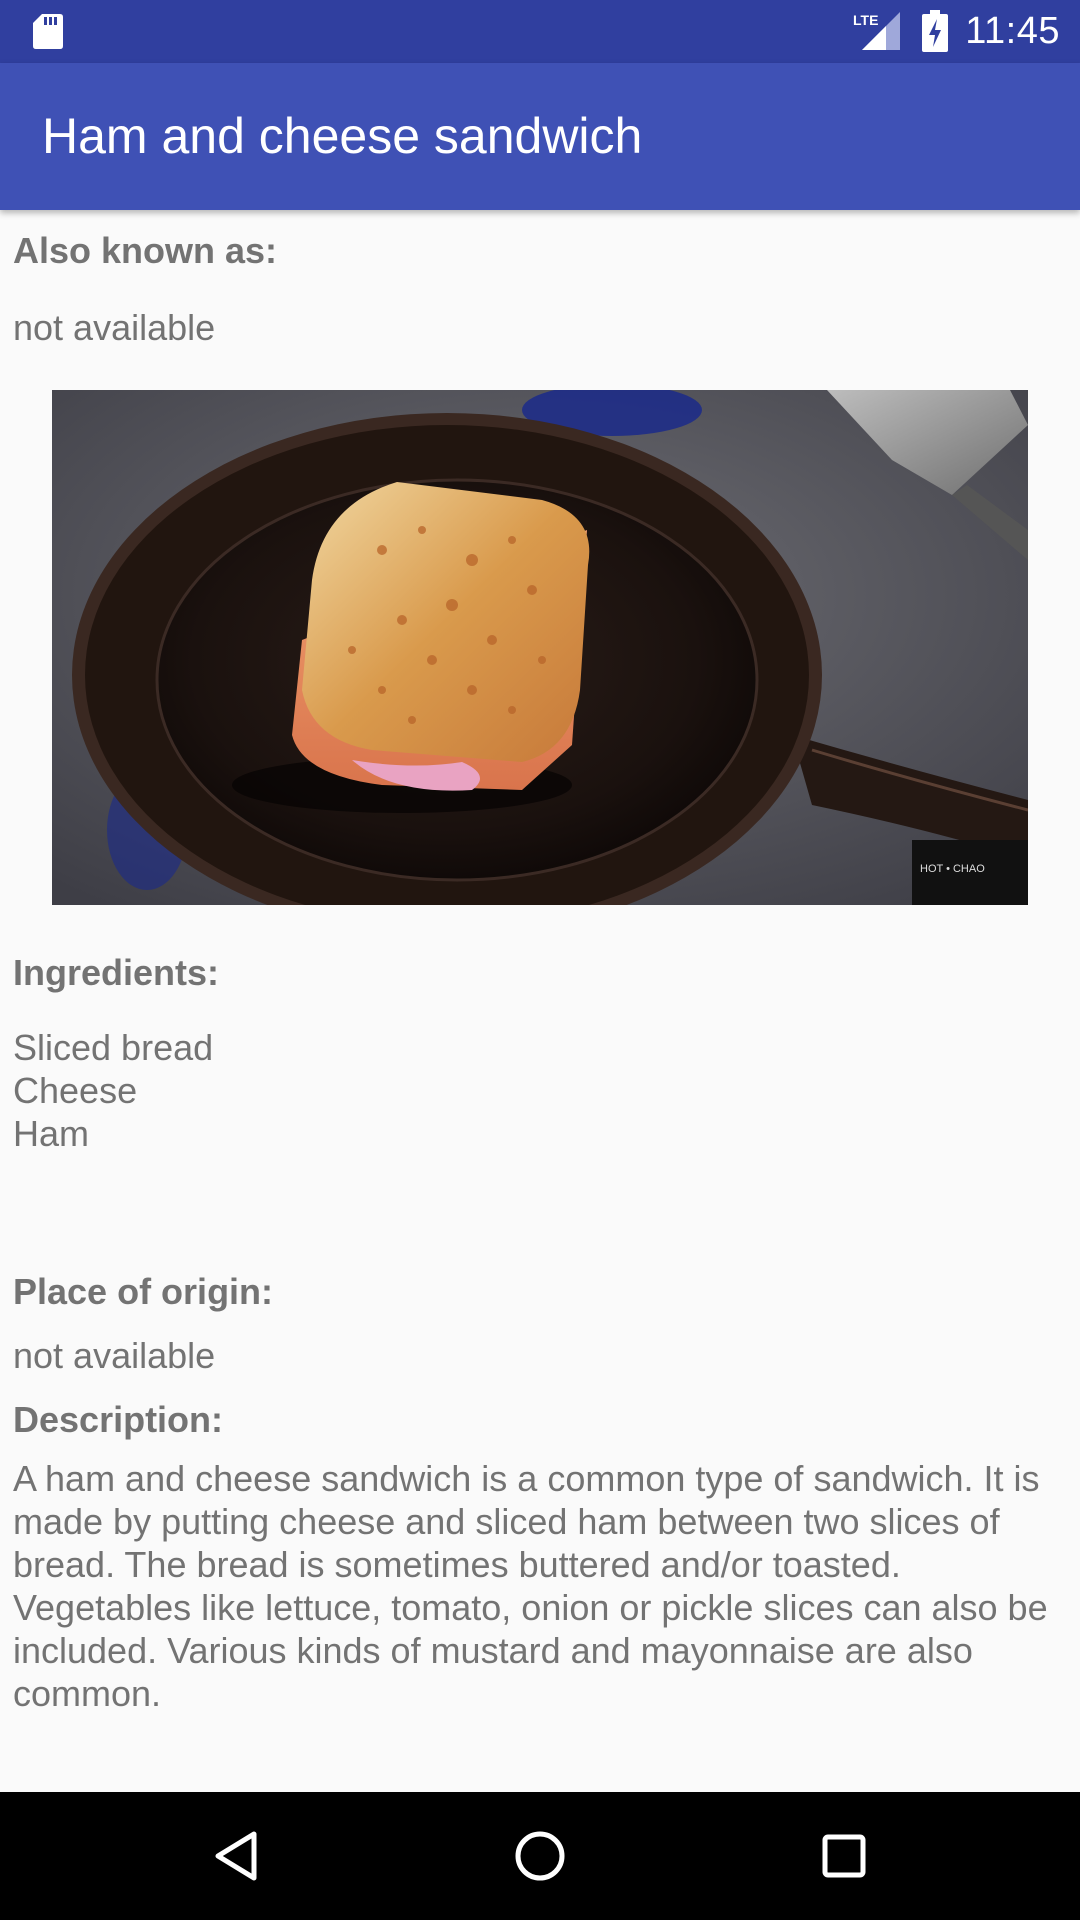  Describe the element at coordinates (118, 1419) in the screenshot. I see `description-label: Description:` at that location.